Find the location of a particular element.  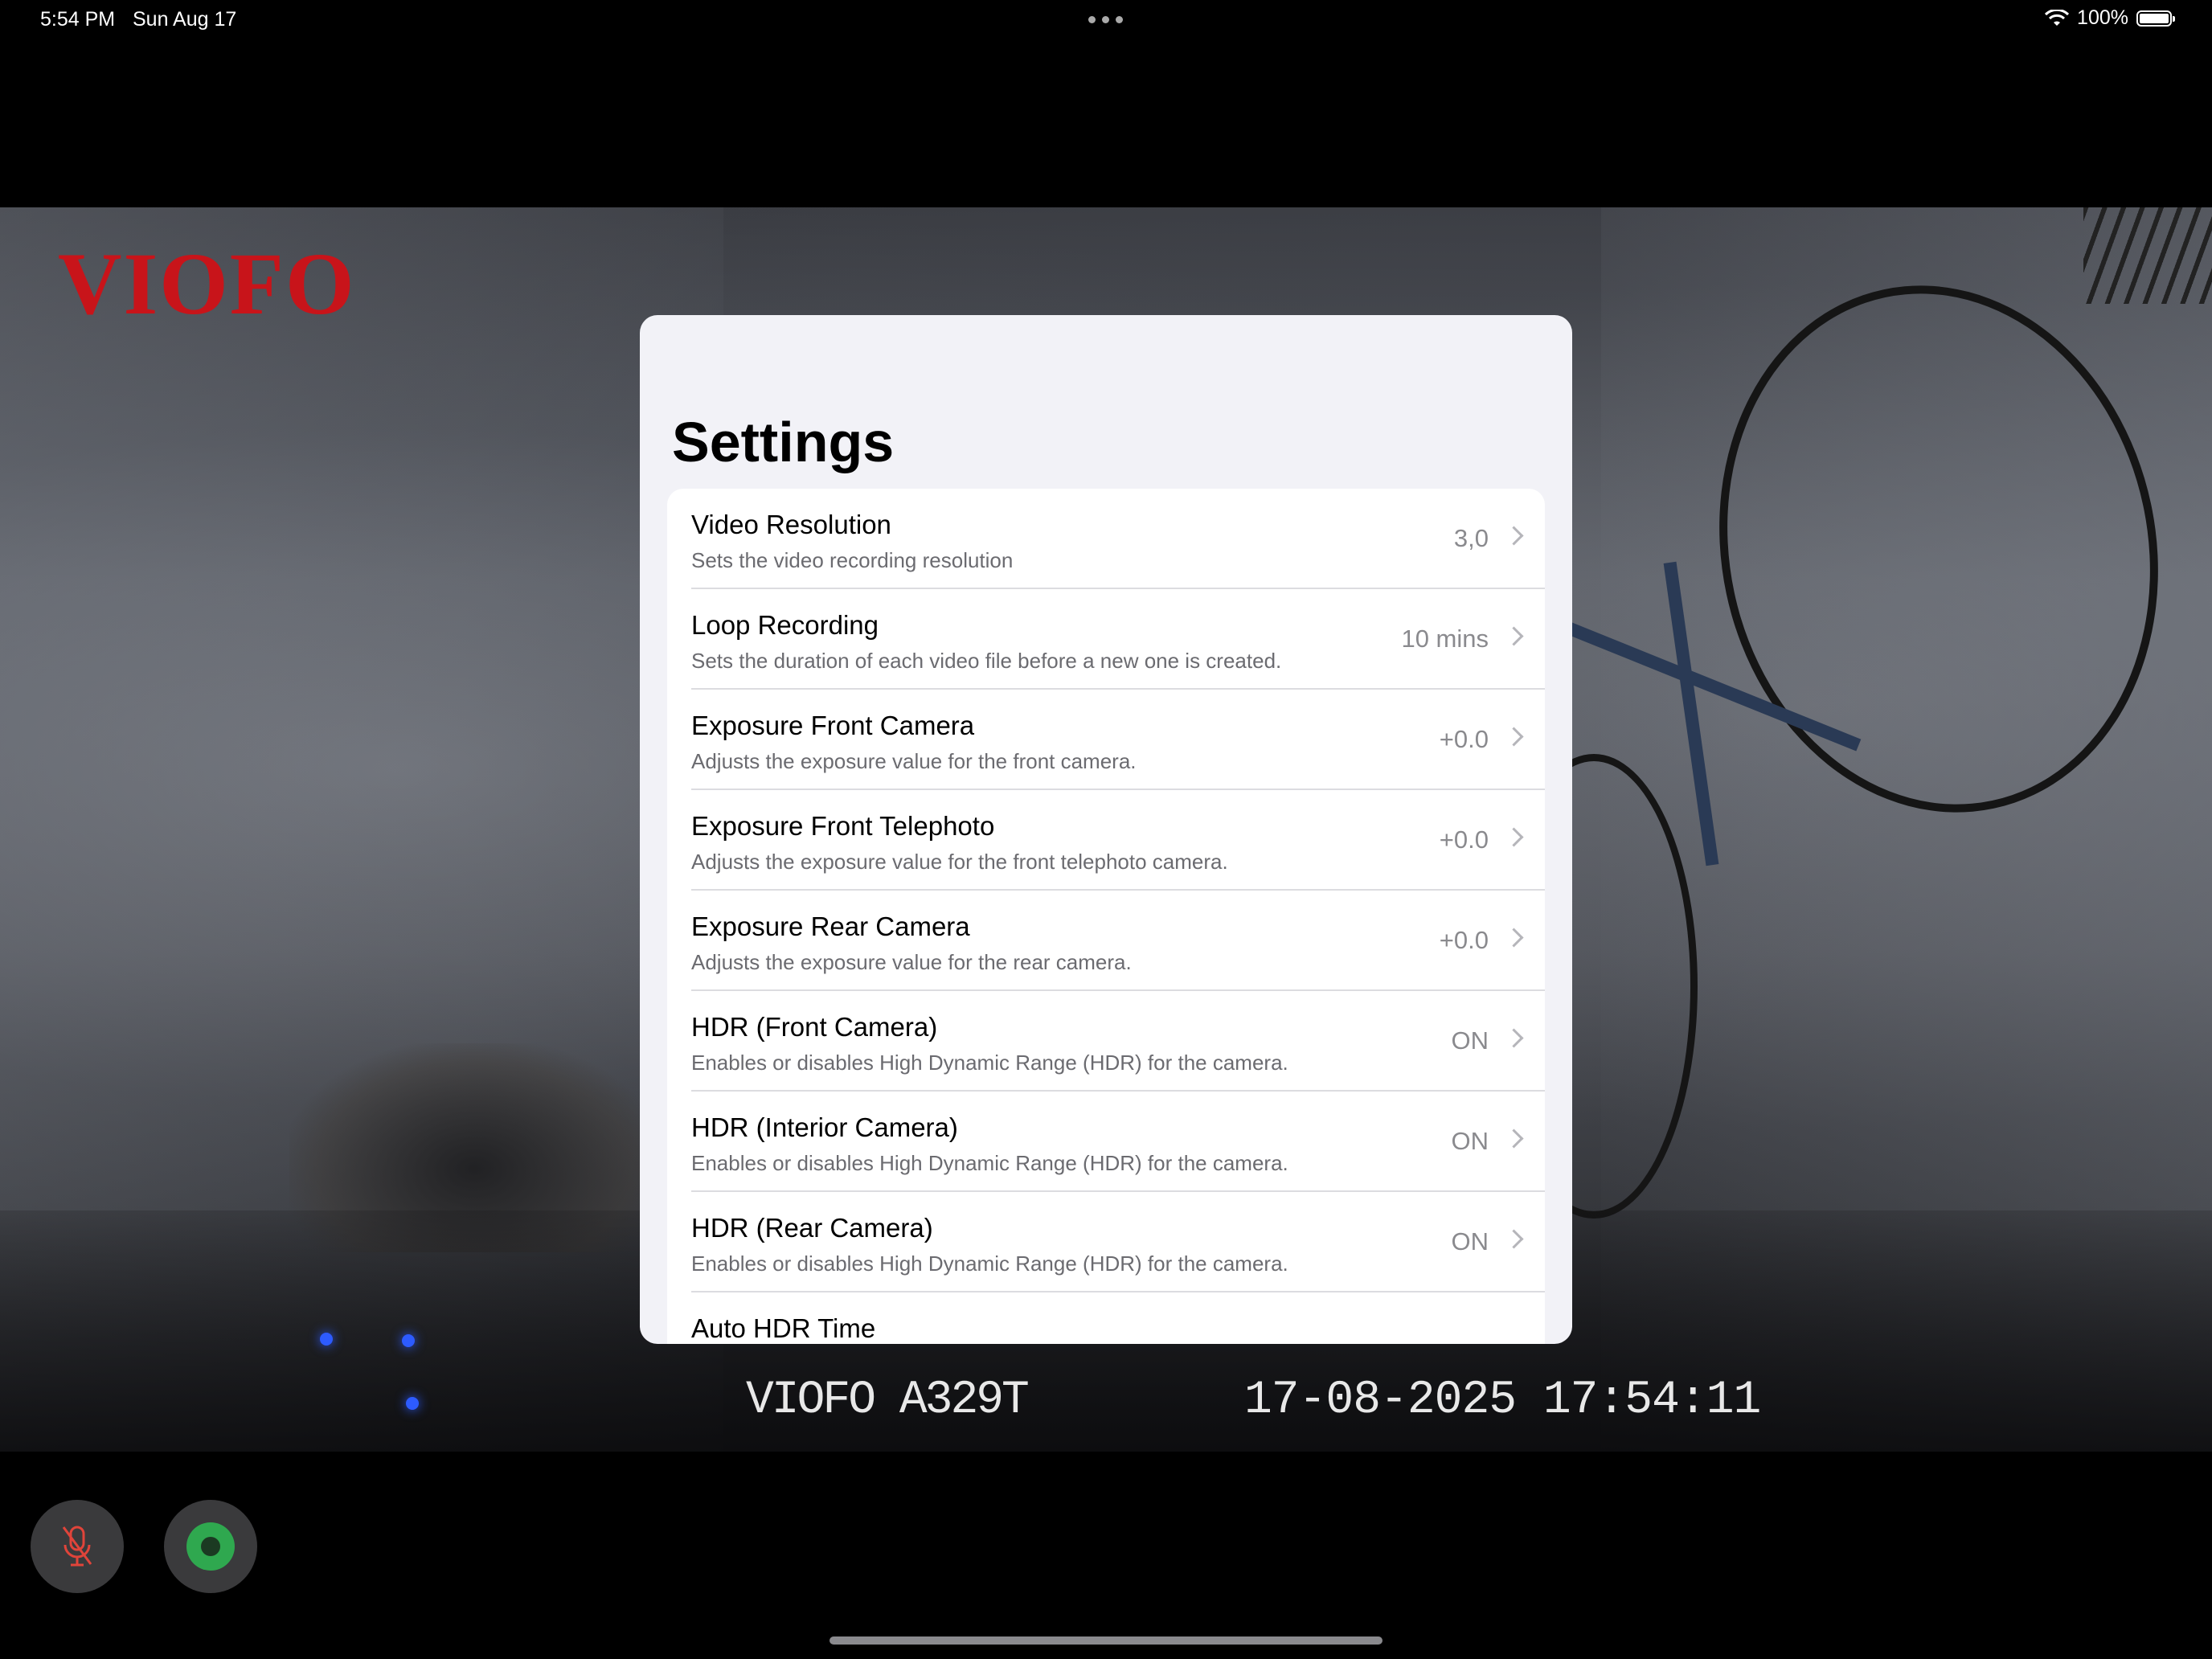

multitasking-dots-icon is located at coordinates (1105, 19).